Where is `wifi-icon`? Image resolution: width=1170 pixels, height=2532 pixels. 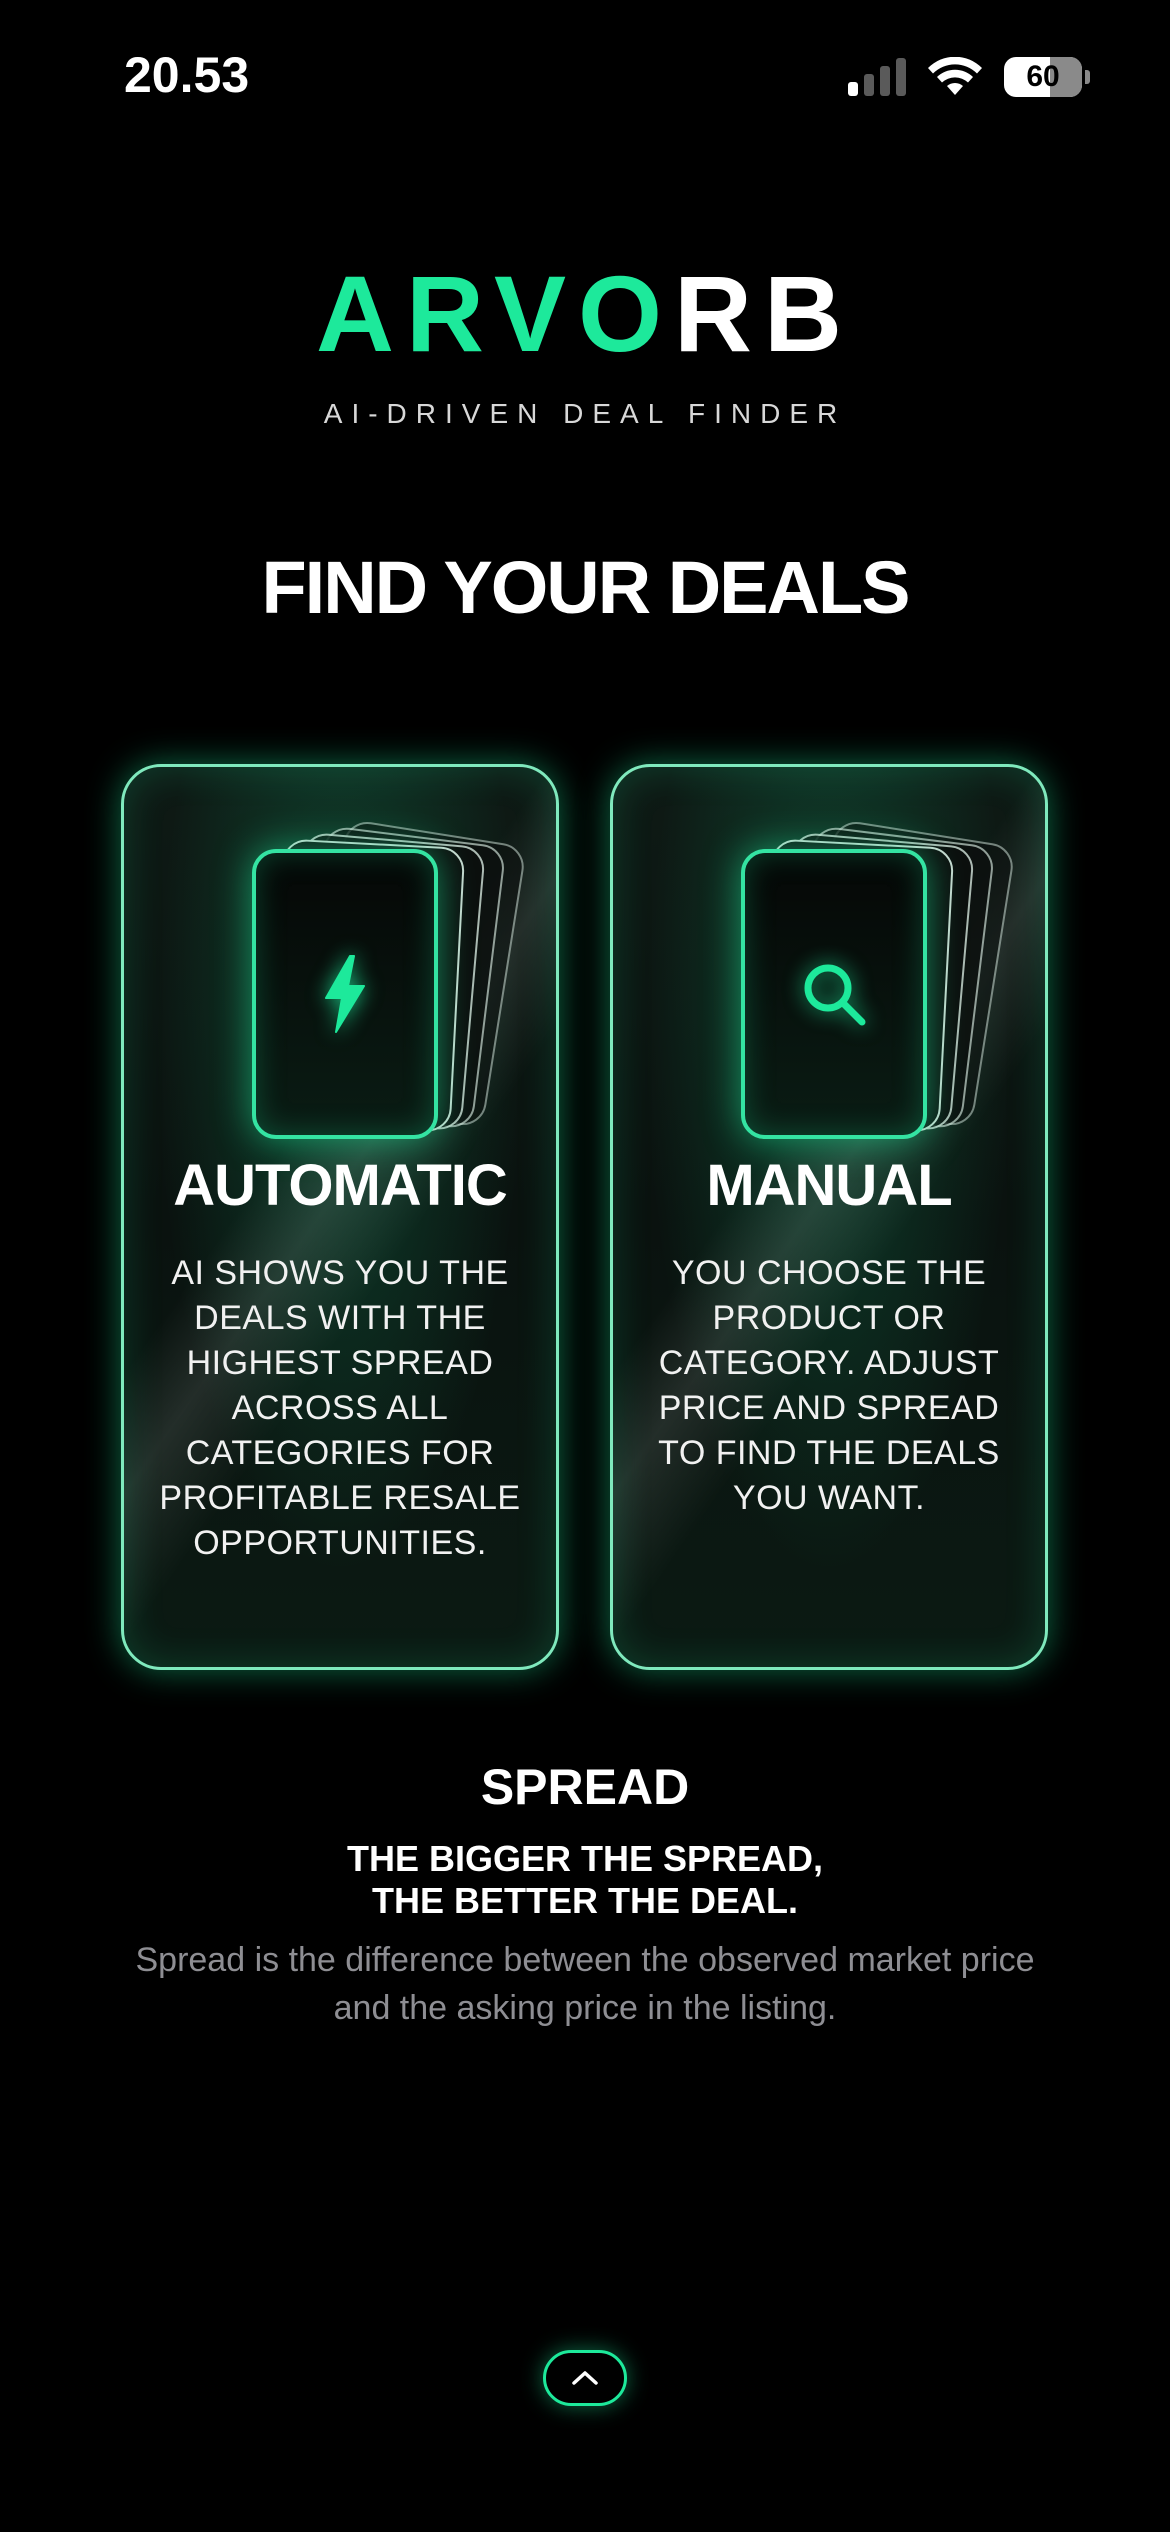 wifi-icon is located at coordinates (955, 76).